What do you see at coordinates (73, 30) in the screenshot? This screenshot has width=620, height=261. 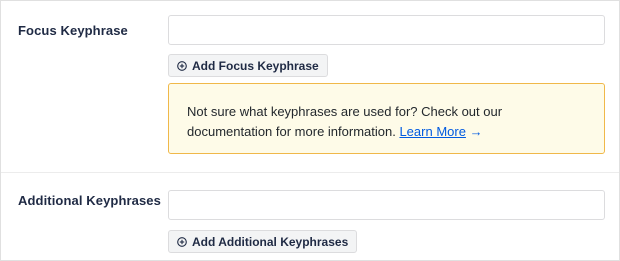 I see `focus-keyphrase-label: Focus Keyphrase` at bounding box center [73, 30].